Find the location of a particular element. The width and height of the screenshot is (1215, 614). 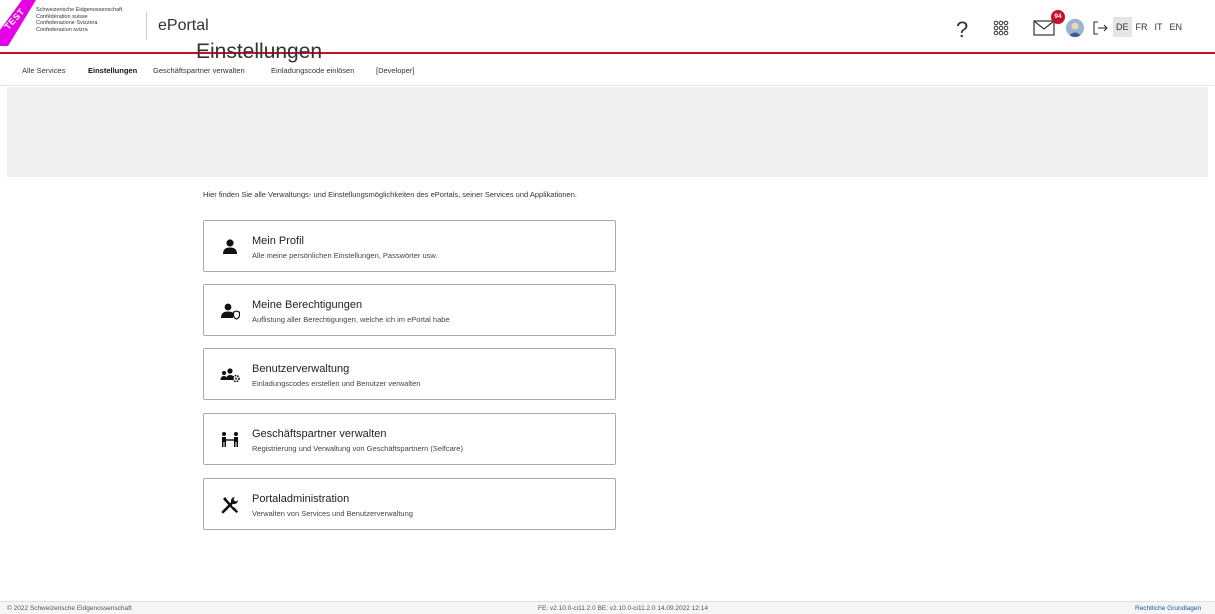

lang-de: DE is located at coordinates (1122, 27).